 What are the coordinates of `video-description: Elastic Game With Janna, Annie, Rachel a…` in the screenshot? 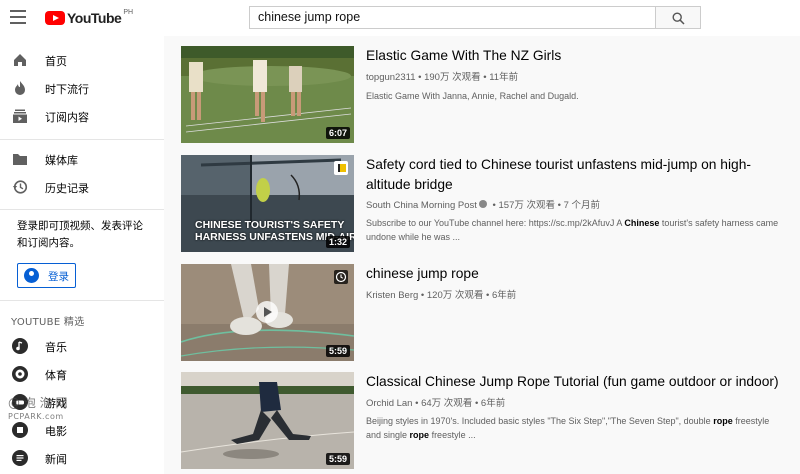 It's located at (472, 96).